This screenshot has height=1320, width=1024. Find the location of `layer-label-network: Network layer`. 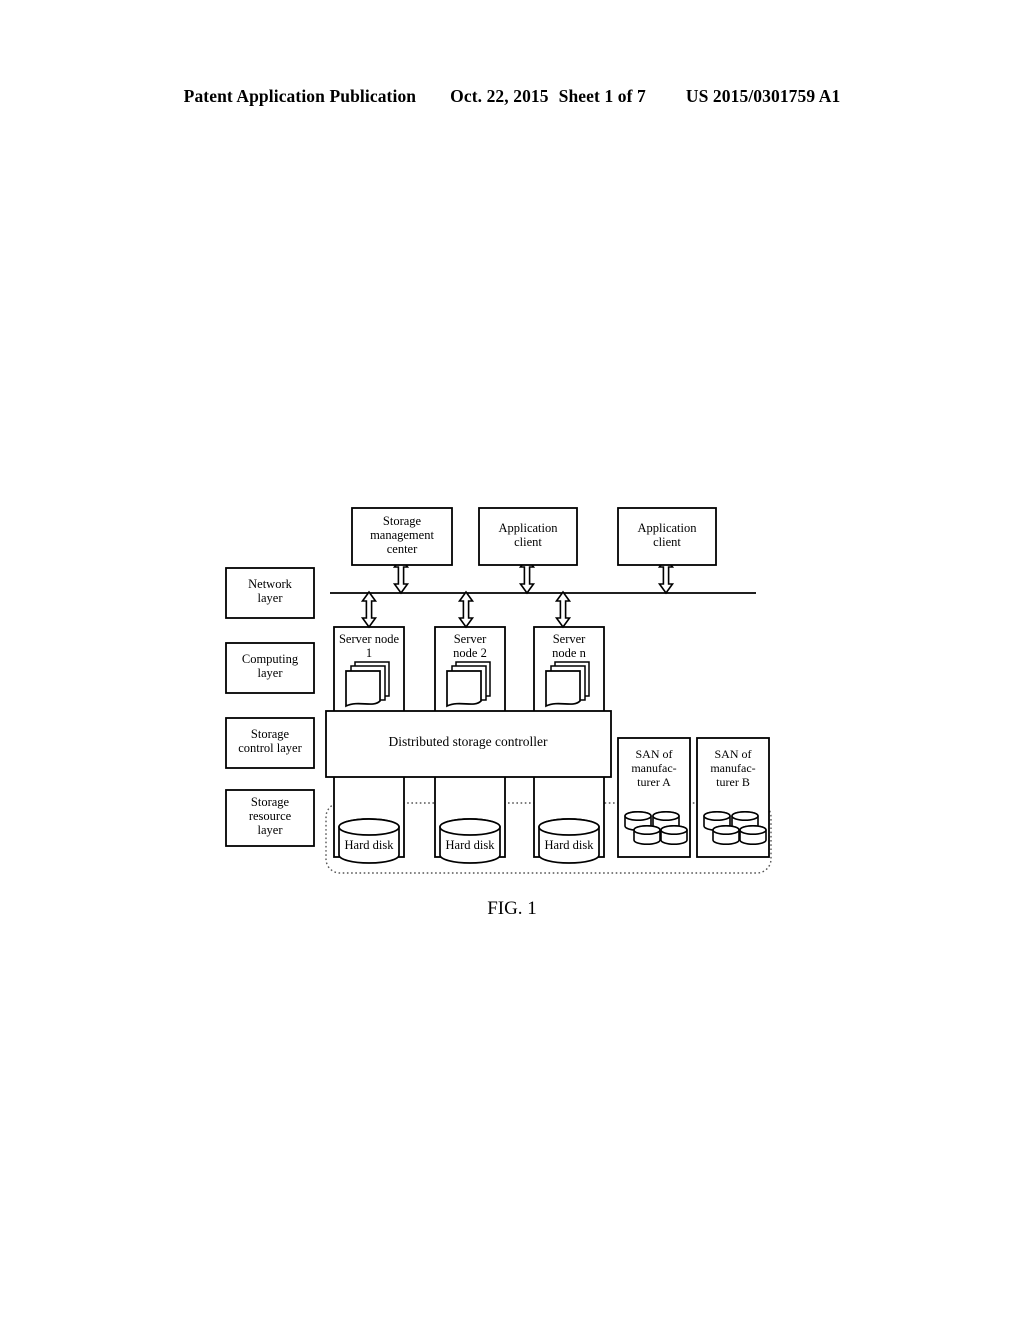

layer-label-network: Network layer is located at coordinates (270, 593).